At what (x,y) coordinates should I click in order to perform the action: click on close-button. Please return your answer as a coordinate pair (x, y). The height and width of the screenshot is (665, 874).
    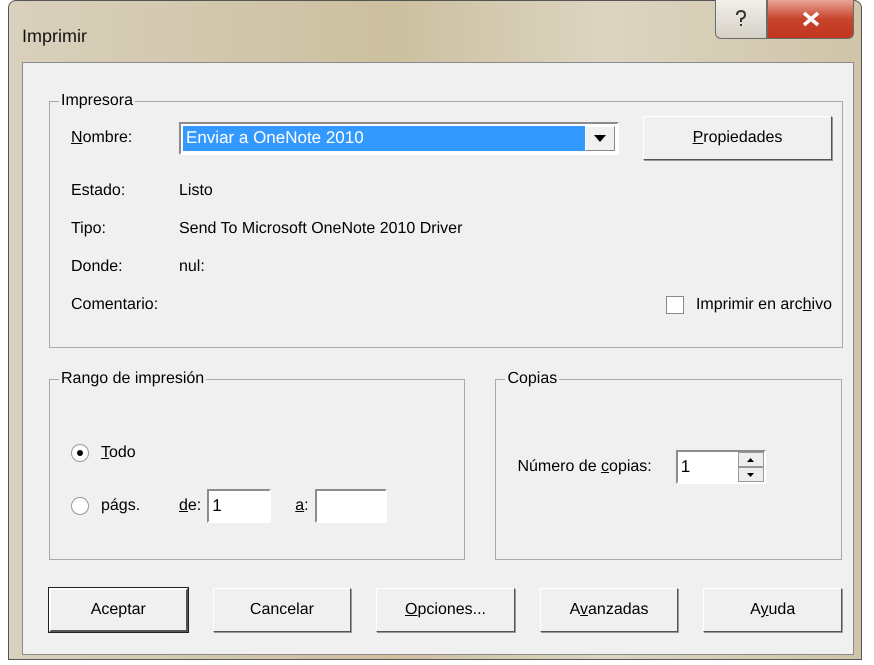
    Looking at the image, I should click on (810, 19).